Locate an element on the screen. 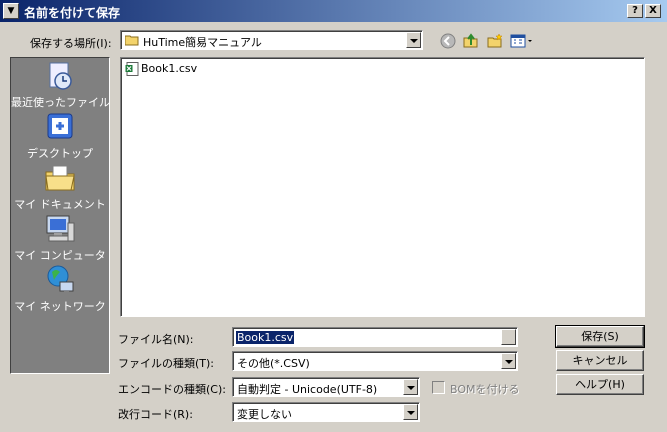  window-title: 名前を付けて保存 is located at coordinates (72, 13).